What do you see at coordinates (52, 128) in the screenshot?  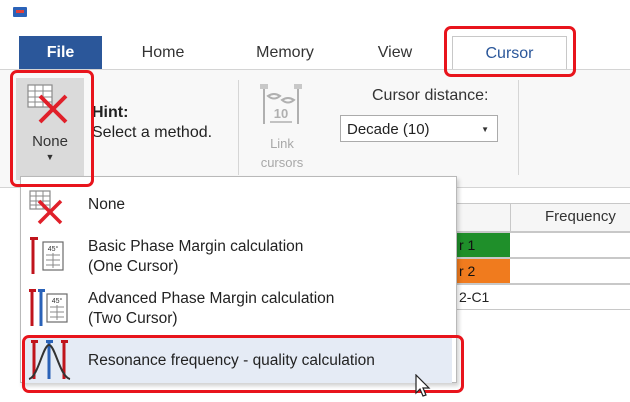 I see `highlight-method-button` at bounding box center [52, 128].